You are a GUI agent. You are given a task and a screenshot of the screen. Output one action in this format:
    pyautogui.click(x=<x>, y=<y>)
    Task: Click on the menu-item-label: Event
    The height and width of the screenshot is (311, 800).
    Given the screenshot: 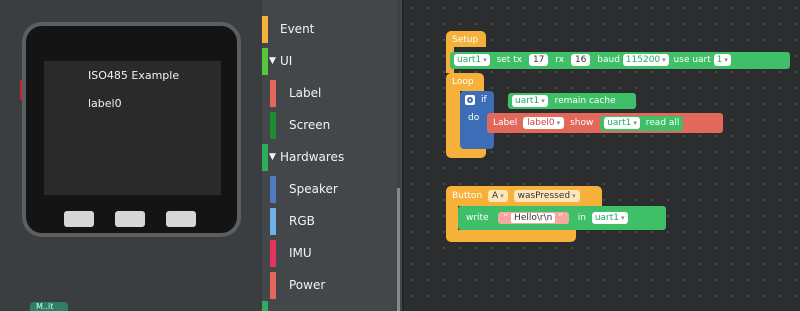 What is the action you would take?
    pyautogui.click(x=297, y=29)
    